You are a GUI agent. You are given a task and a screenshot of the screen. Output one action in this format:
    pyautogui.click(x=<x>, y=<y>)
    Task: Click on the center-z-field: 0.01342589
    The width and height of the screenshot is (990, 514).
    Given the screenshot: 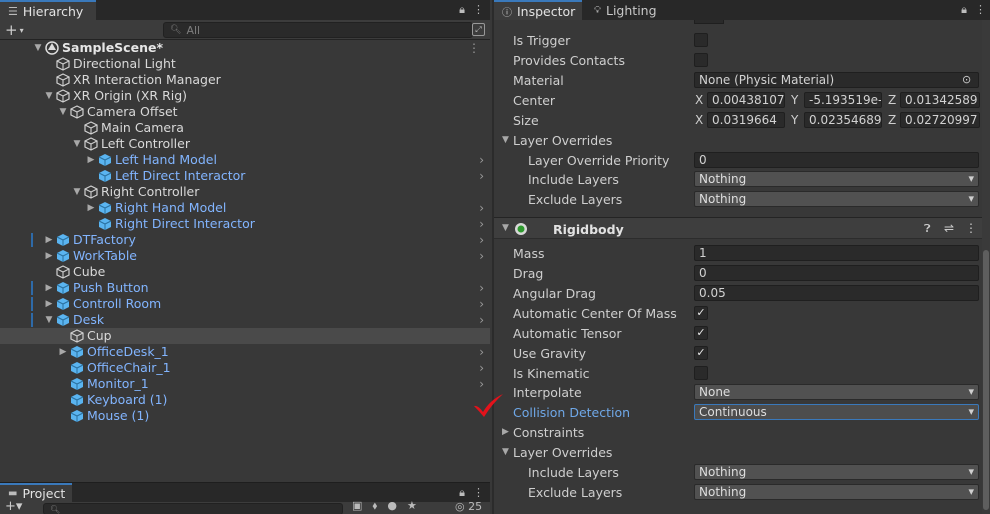 What is the action you would take?
    pyautogui.click(x=940, y=100)
    